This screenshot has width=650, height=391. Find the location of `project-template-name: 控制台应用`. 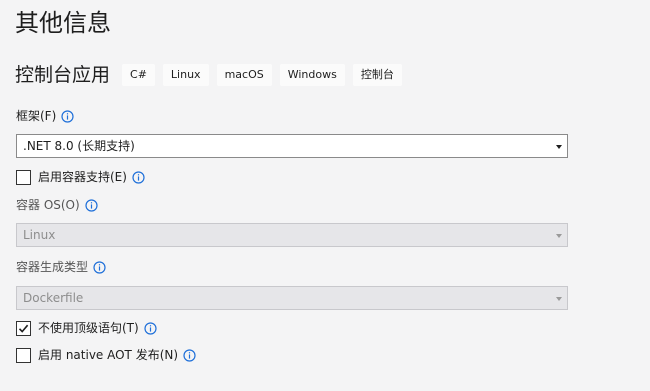

project-template-name: 控制台应用 is located at coordinates (63, 75).